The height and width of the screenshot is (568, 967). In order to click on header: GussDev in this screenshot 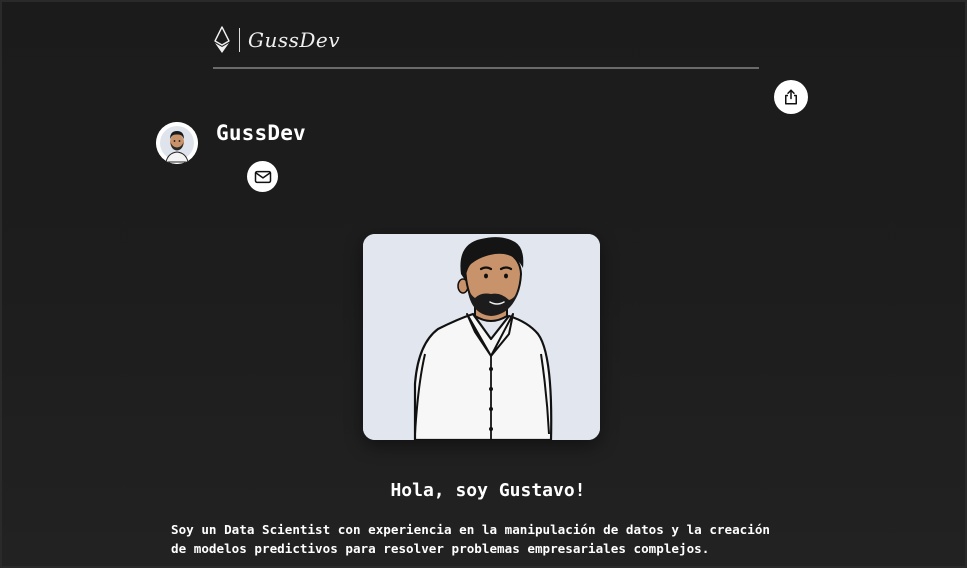, I will do `click(486, 44)`.